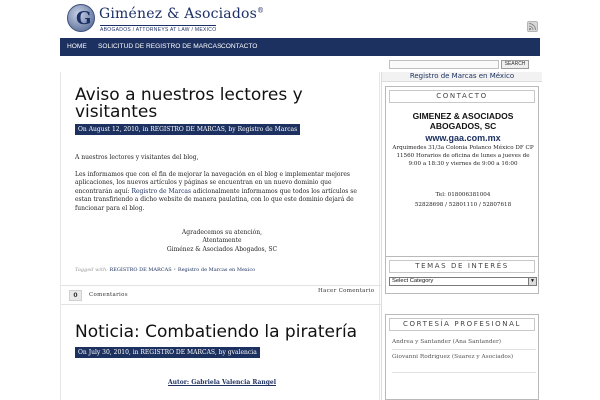  I want to click on site-logo-name: Giménez & Asociados®, so click(181, 14).